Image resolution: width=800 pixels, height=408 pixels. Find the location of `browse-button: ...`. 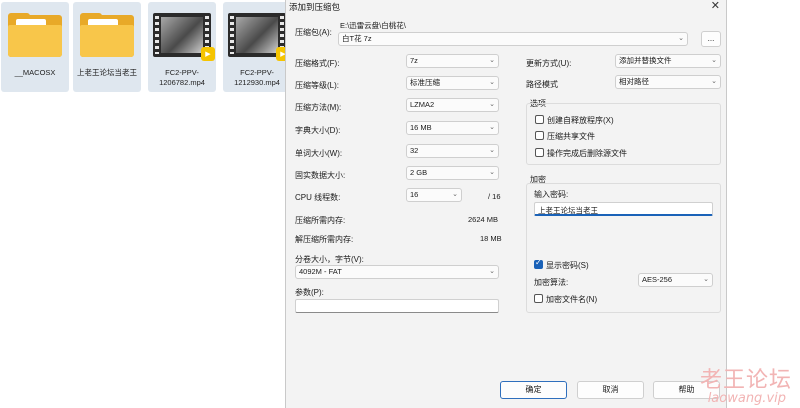

browse-button: ... is located at coordinates (711, 39).